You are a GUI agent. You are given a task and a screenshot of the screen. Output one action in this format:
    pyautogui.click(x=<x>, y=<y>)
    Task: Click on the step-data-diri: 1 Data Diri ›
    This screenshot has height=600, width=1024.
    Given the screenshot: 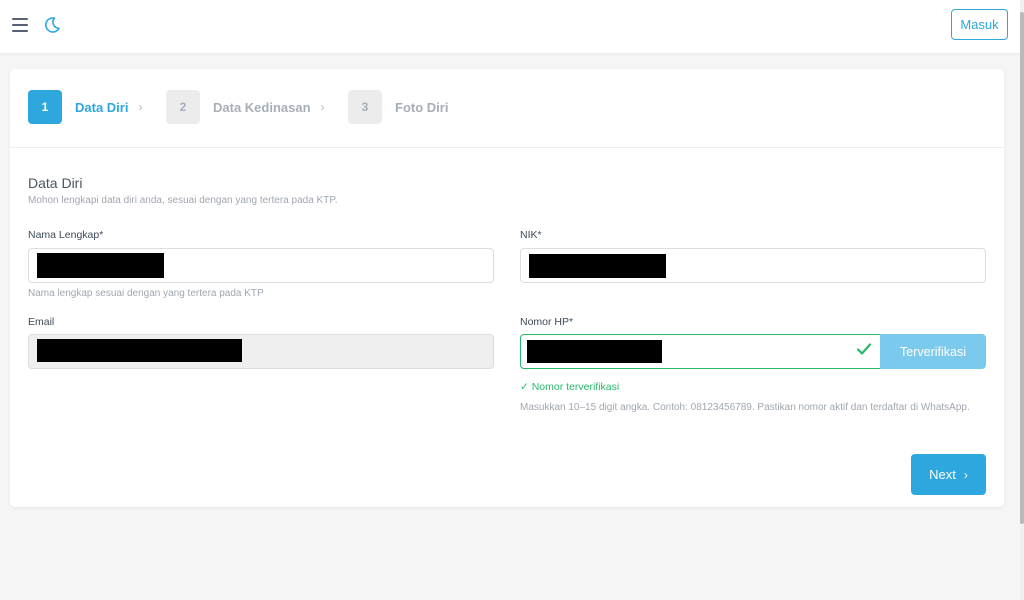 What is the action you would take?
    pyautogui.click(x=85, y=107)
    